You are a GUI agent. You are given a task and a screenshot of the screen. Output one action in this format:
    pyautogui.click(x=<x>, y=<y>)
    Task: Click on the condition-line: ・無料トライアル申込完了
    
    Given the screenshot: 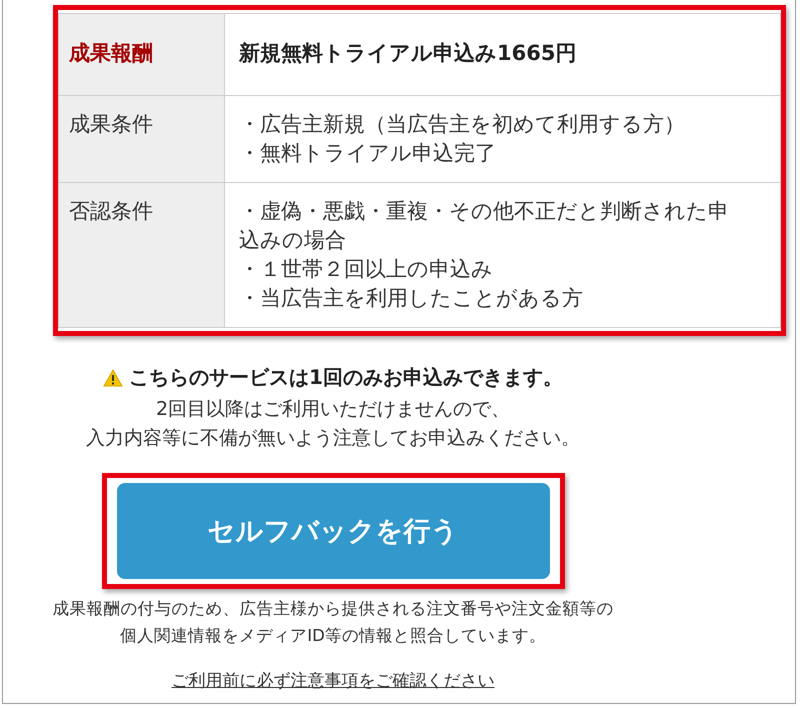 What is the action you would take?
    pyautogui.click(x=368, y=153)
    